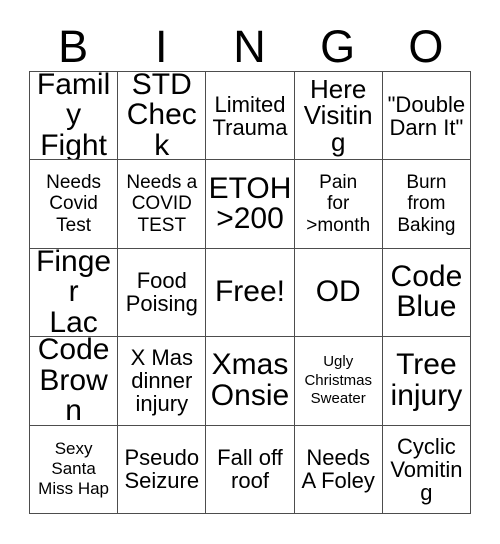  I want to click on bingo-square: Needs A Foley, so click(338, 469).